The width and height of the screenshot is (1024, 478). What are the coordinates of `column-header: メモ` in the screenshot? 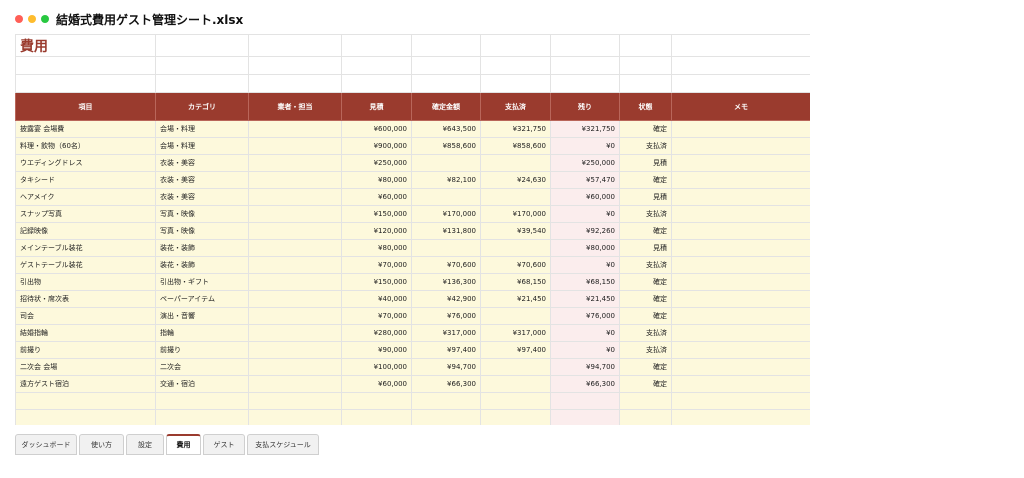 It's located at (740, 106).